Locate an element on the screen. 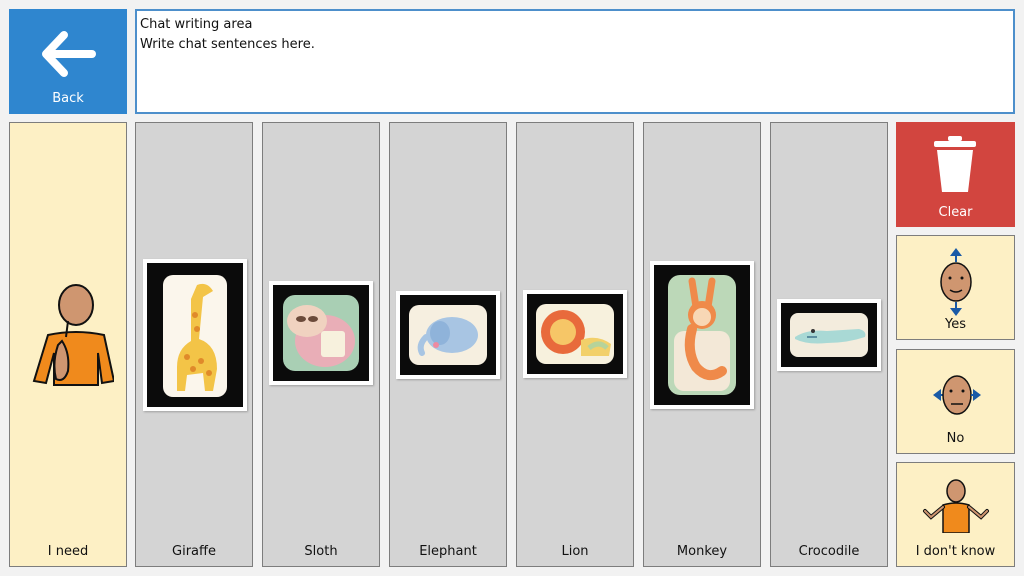  arrow-left-icon is located at coordinates (69, 54).